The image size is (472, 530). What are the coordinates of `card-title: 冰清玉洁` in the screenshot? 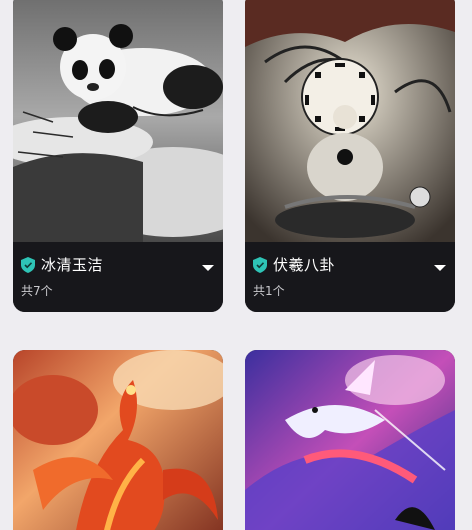 It's located at (72, 265).